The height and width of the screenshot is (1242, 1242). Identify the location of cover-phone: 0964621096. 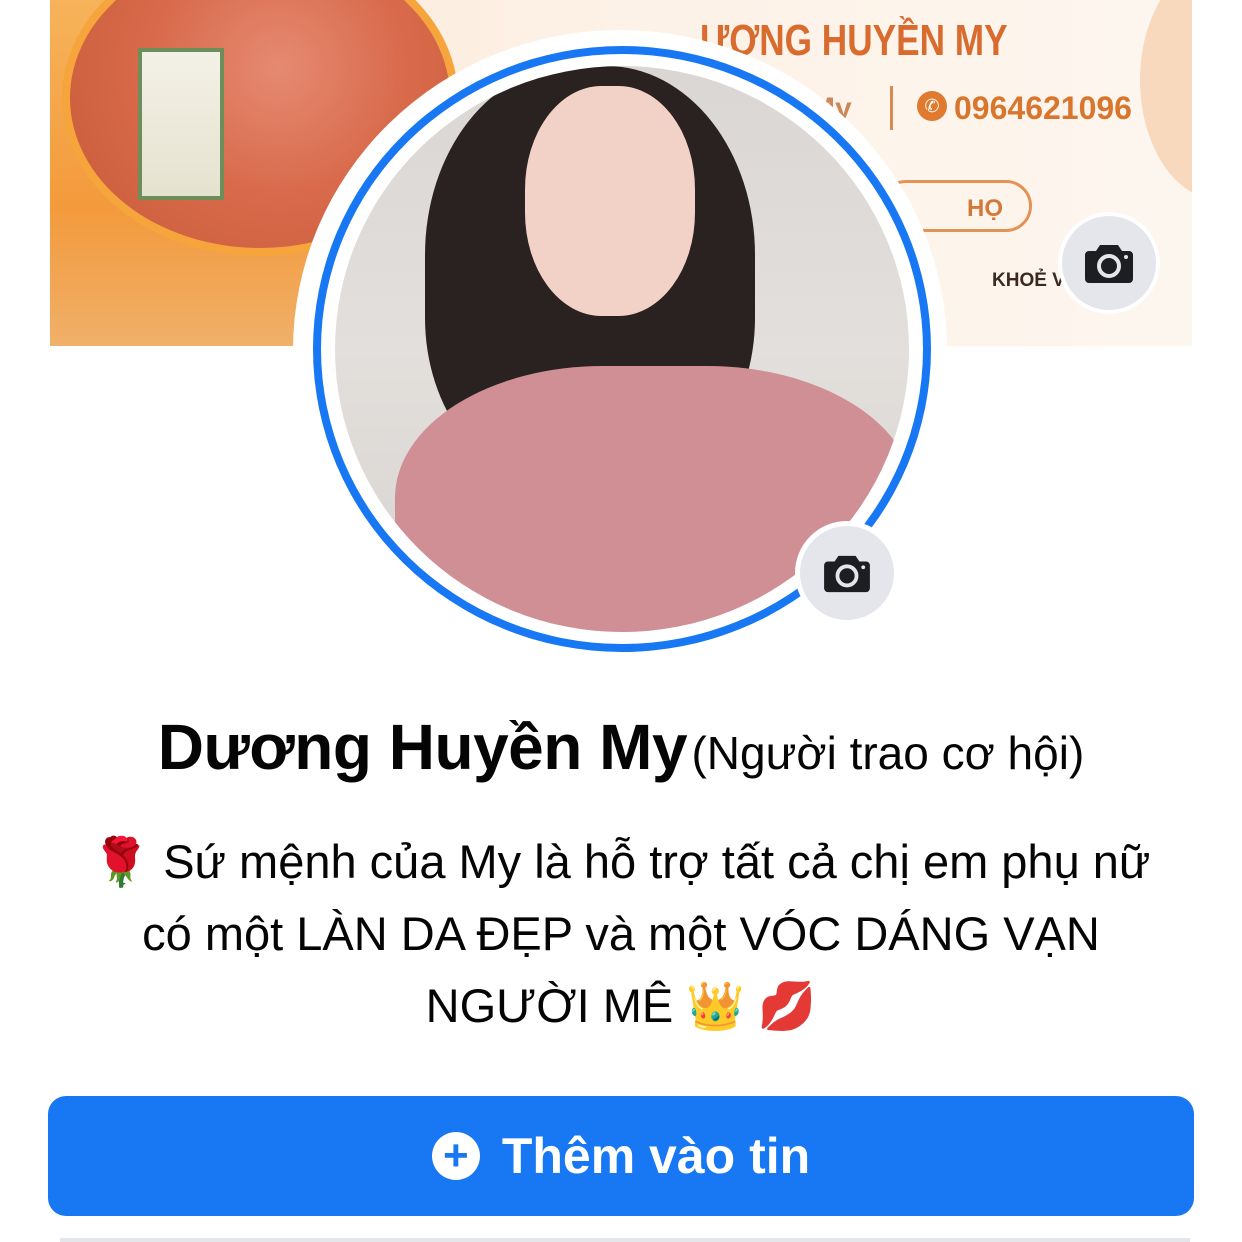
(1043, 108).